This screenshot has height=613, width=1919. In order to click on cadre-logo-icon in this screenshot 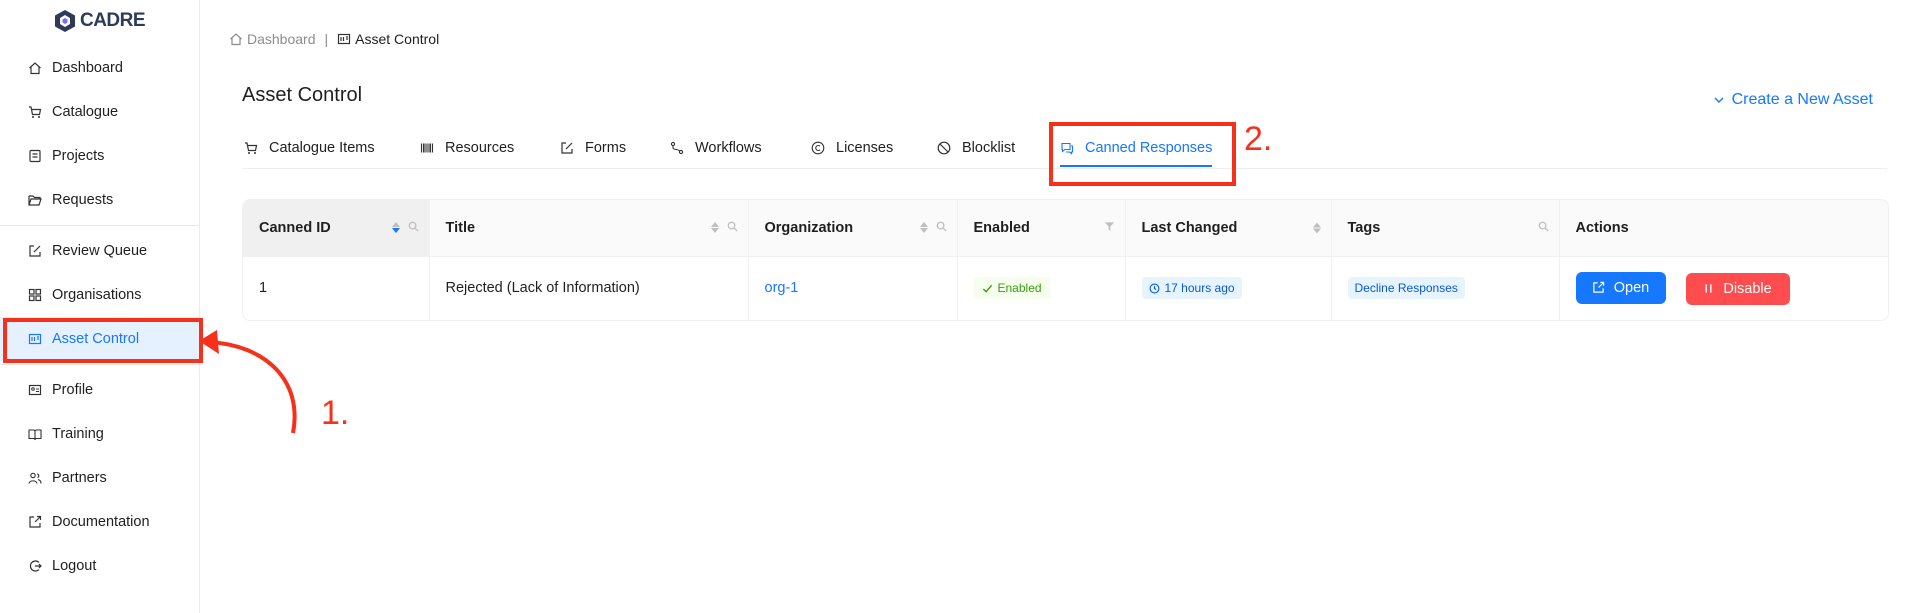, I will do `click(64, 21)`.